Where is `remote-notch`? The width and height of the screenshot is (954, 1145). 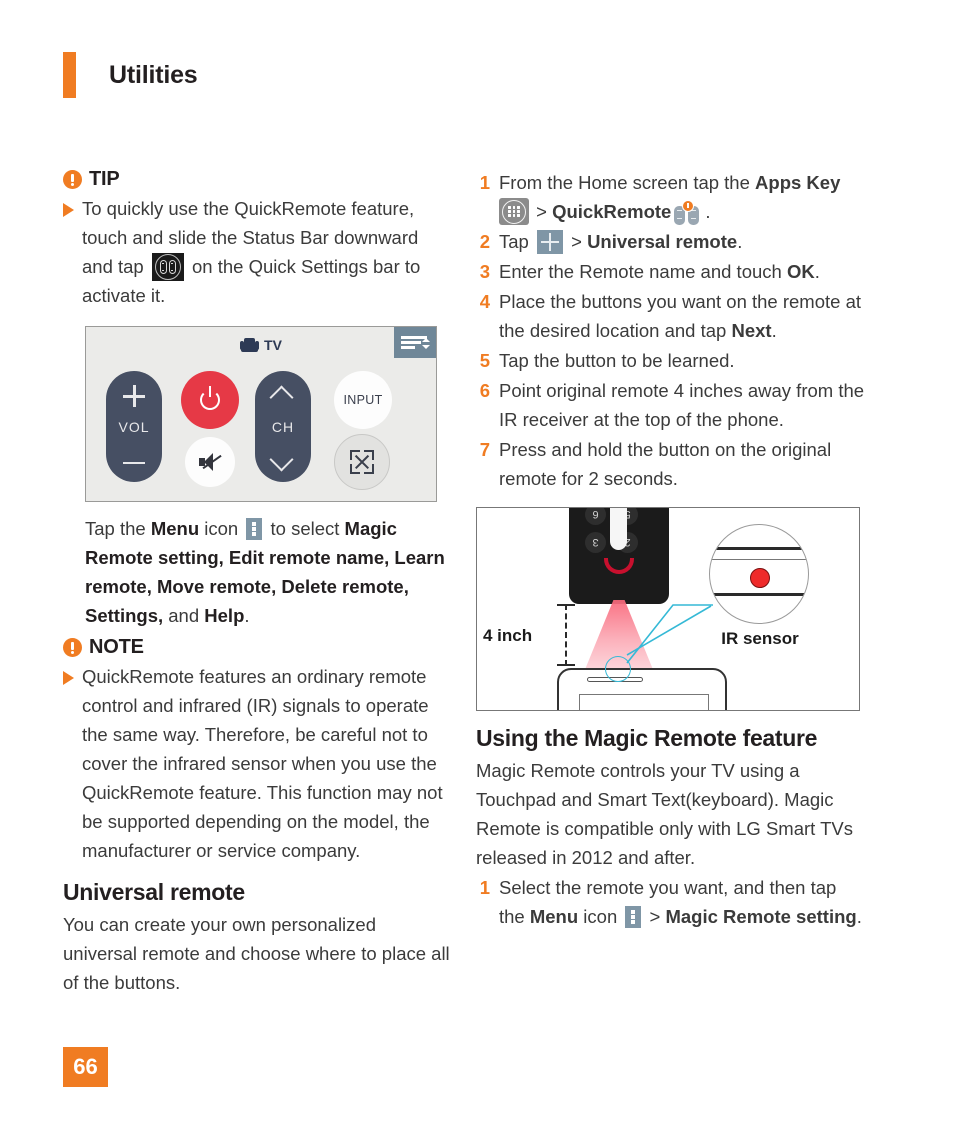 remote-notch is located at coordinates (618, 529).